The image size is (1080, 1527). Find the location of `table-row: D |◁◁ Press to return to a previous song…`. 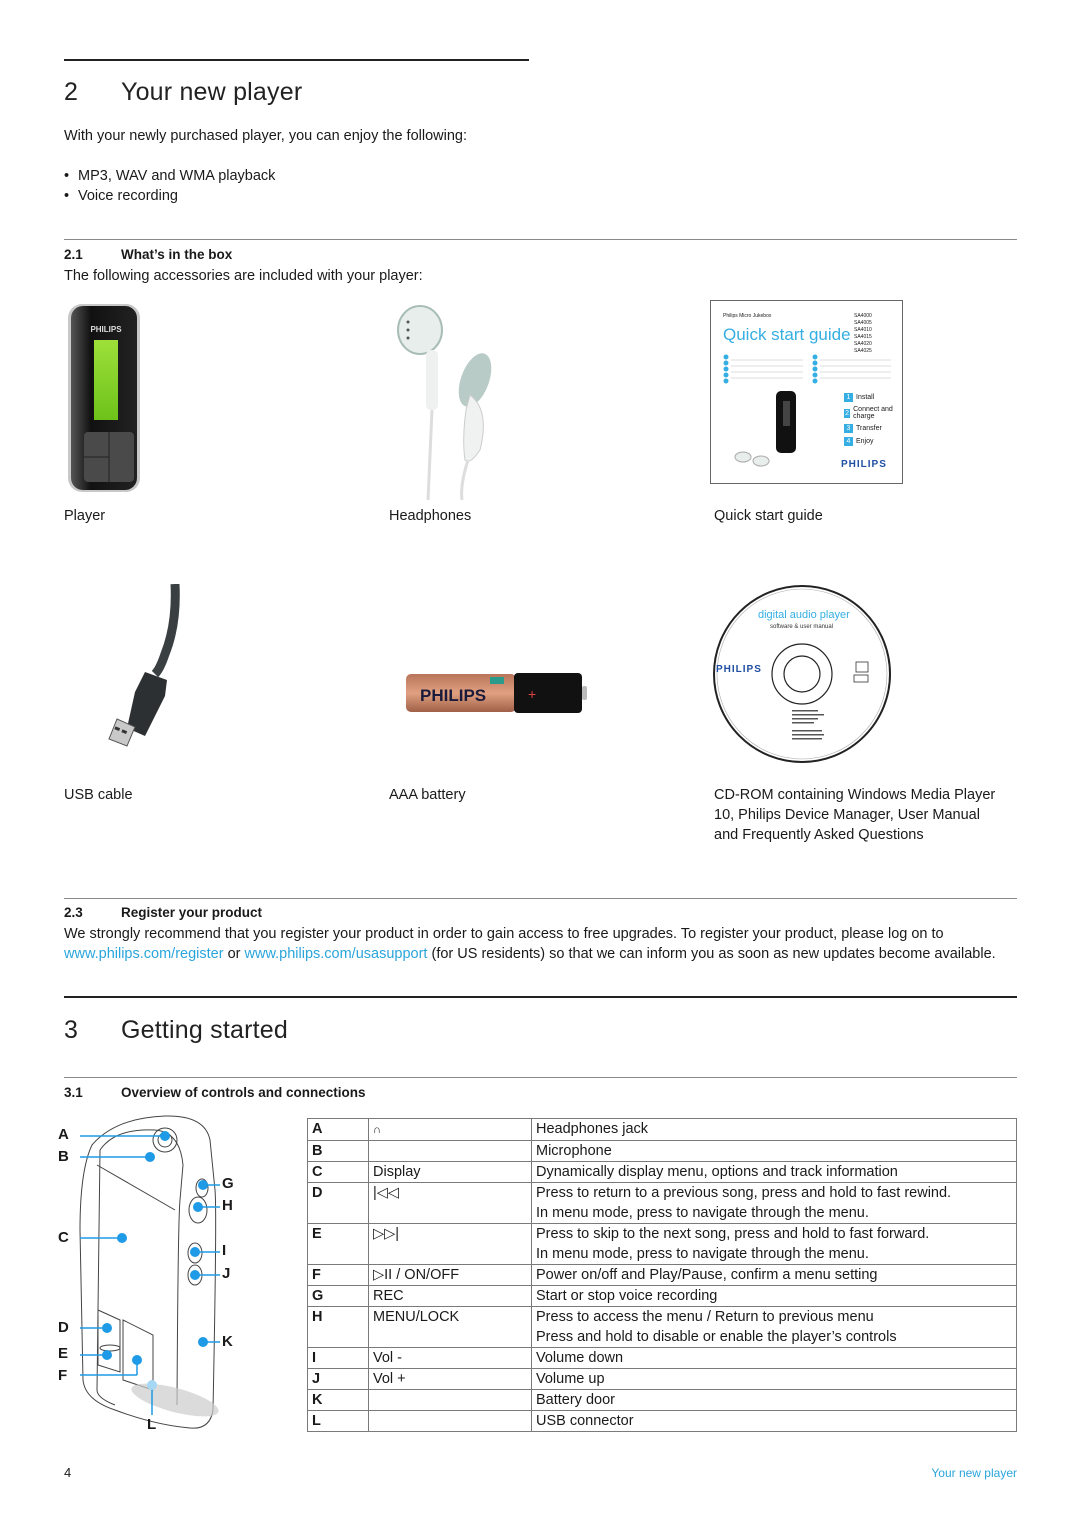

table-row: D |◁◁ Press to return to a previous song… is located at coordinates (662, 1203).